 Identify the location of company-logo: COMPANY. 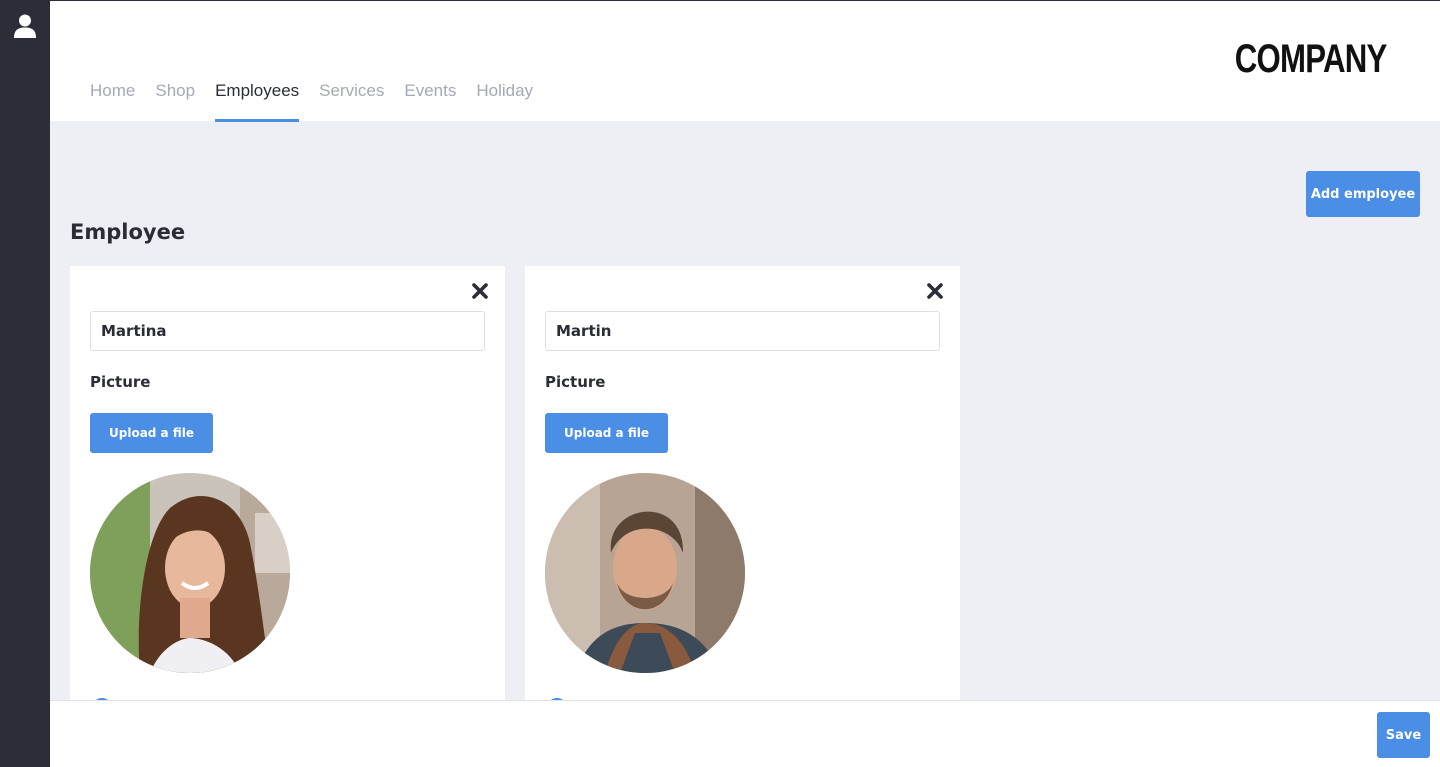
(1310, 59).